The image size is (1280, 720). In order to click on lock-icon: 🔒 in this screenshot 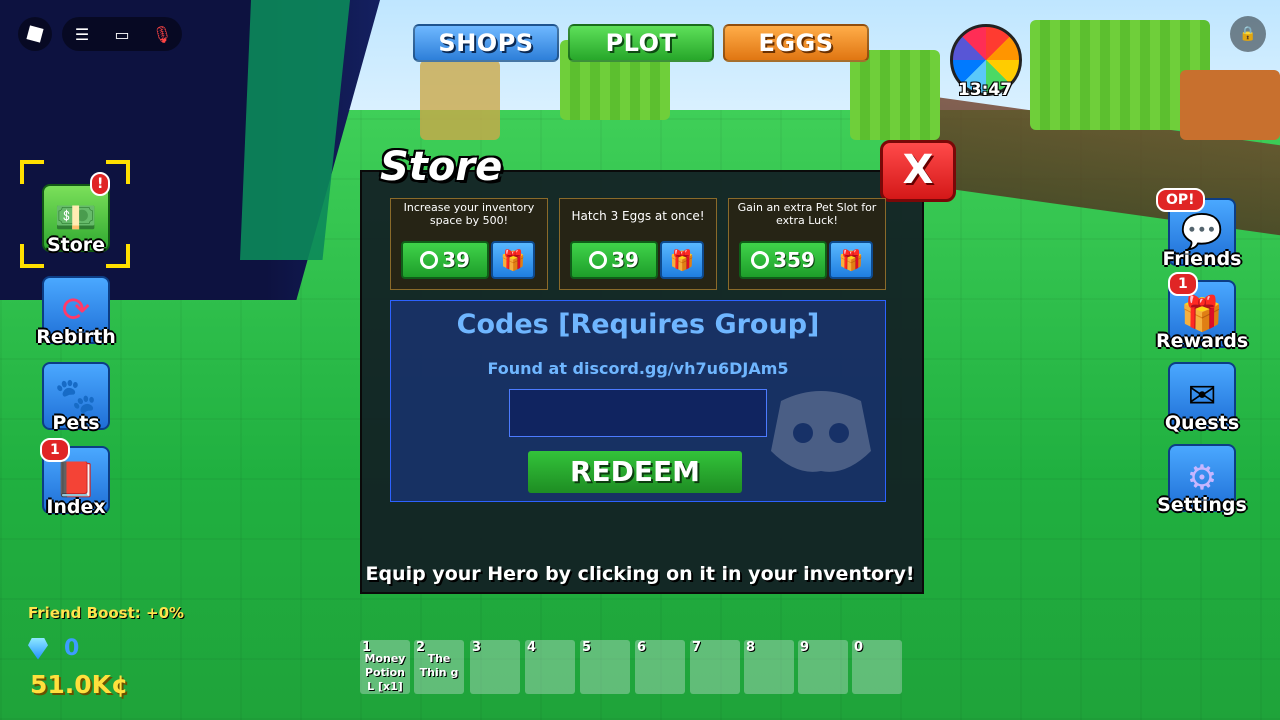, I will do `click(1248, 34)`.